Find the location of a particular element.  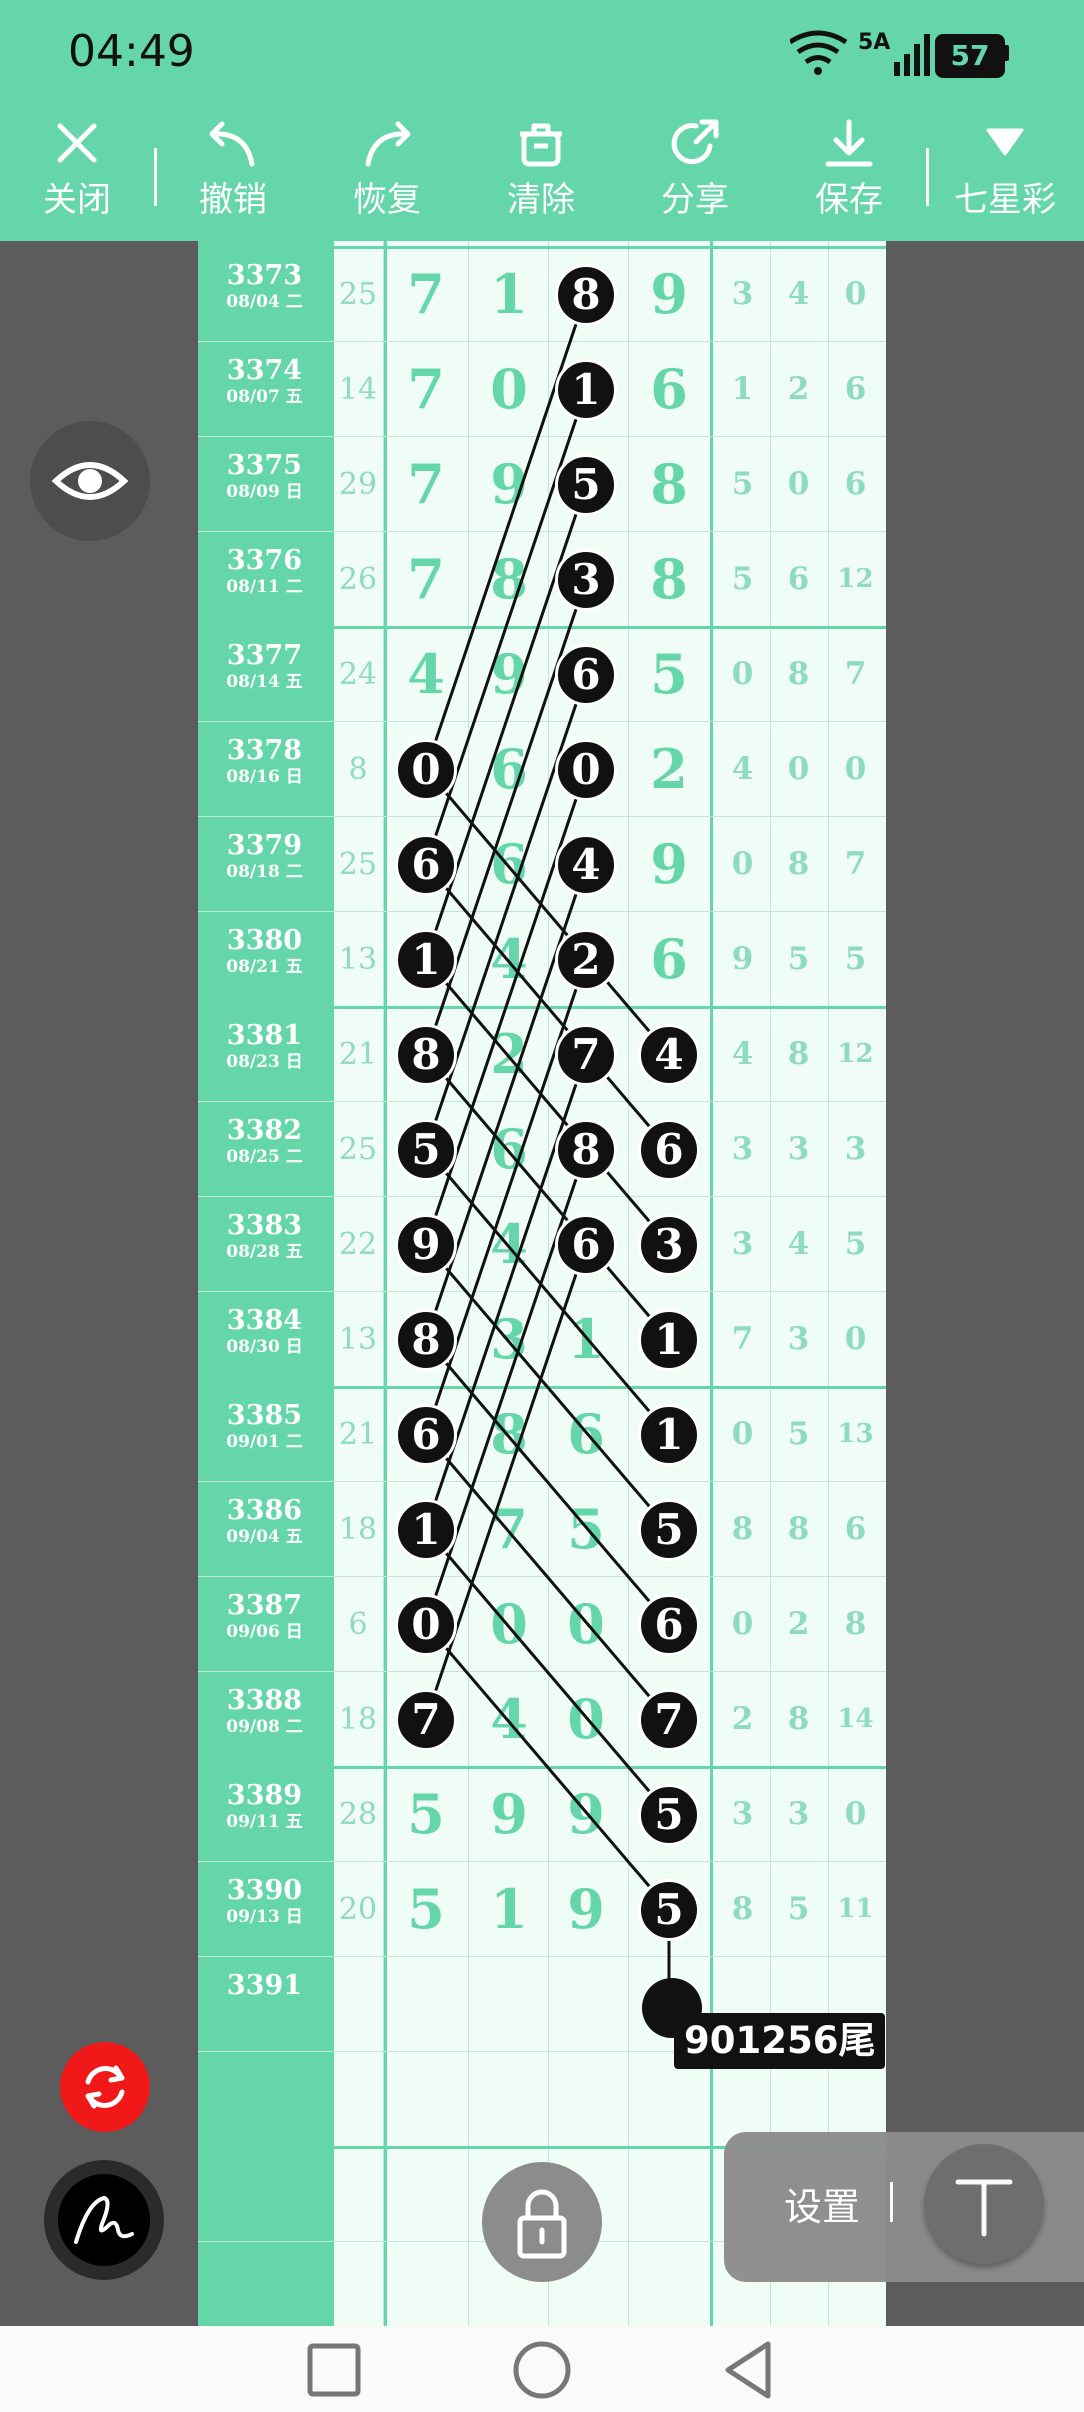

share-label: 分享 is located at coordinates (695, 200).